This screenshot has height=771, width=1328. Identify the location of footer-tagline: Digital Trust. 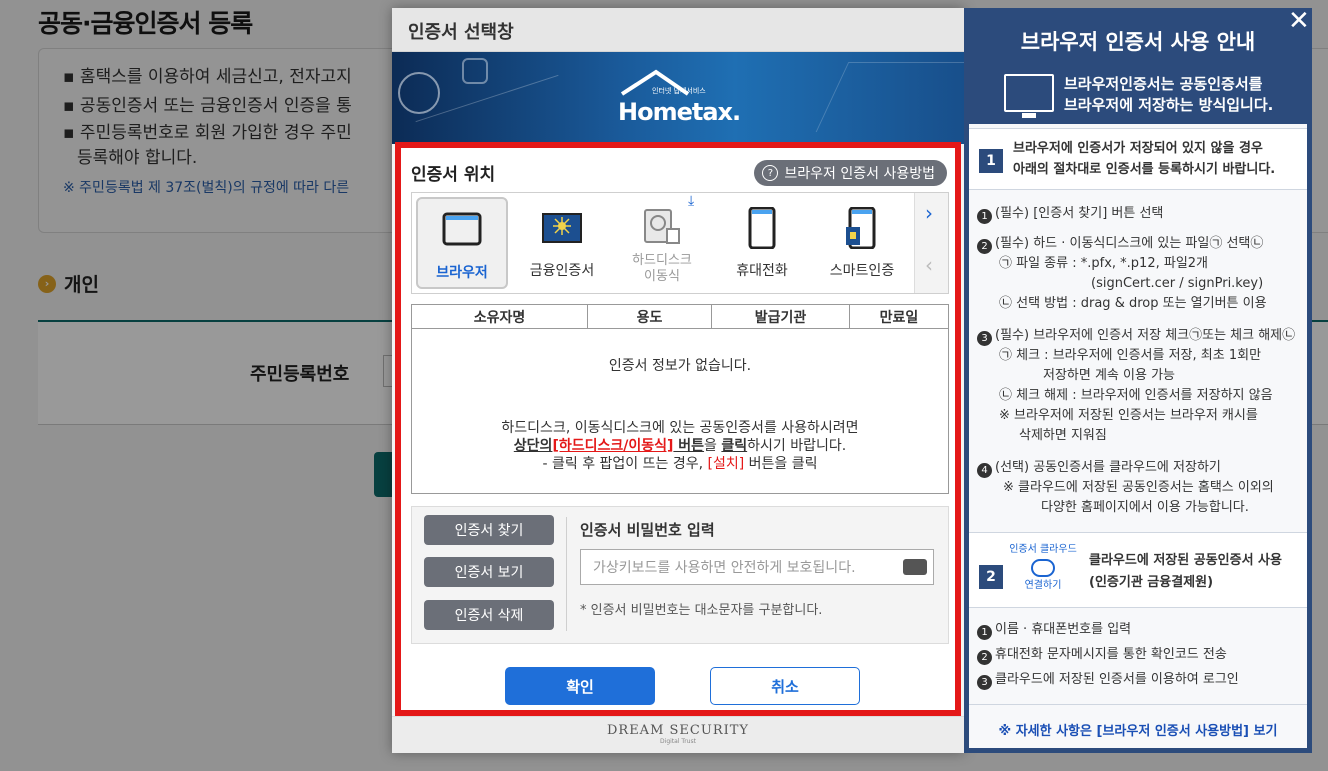
(678, 741).